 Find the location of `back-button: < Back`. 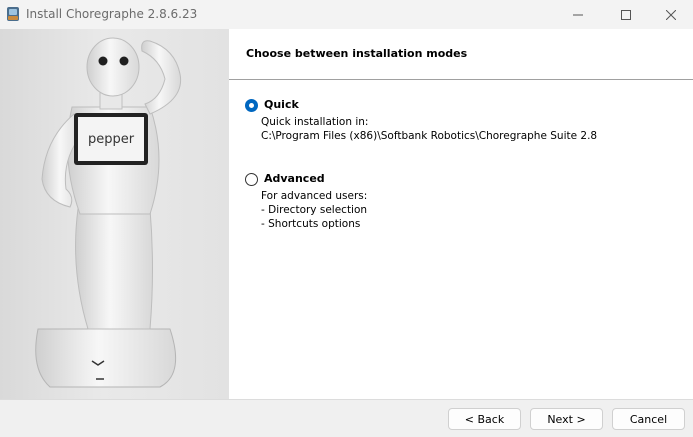

back-button: < Back is located at coordinates (484, 419).